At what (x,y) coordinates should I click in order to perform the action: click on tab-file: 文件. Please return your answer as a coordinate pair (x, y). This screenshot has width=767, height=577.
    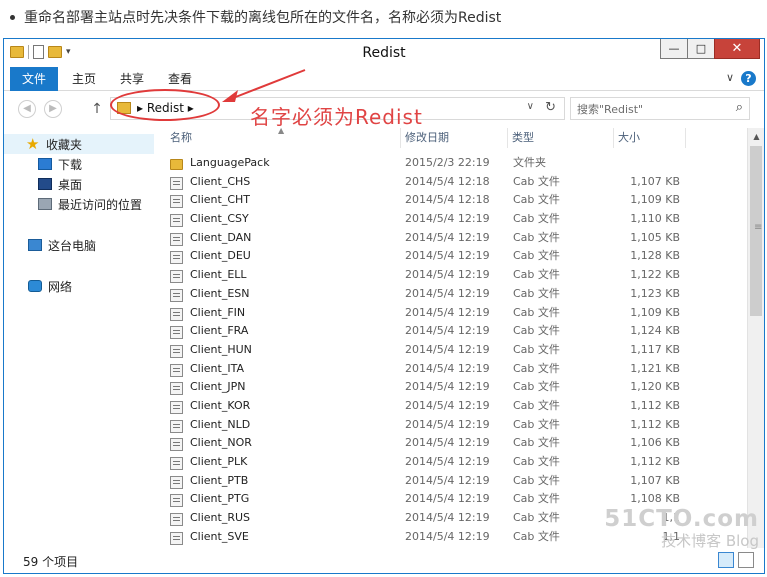
    Looking at the image, I should click on (34, 79).